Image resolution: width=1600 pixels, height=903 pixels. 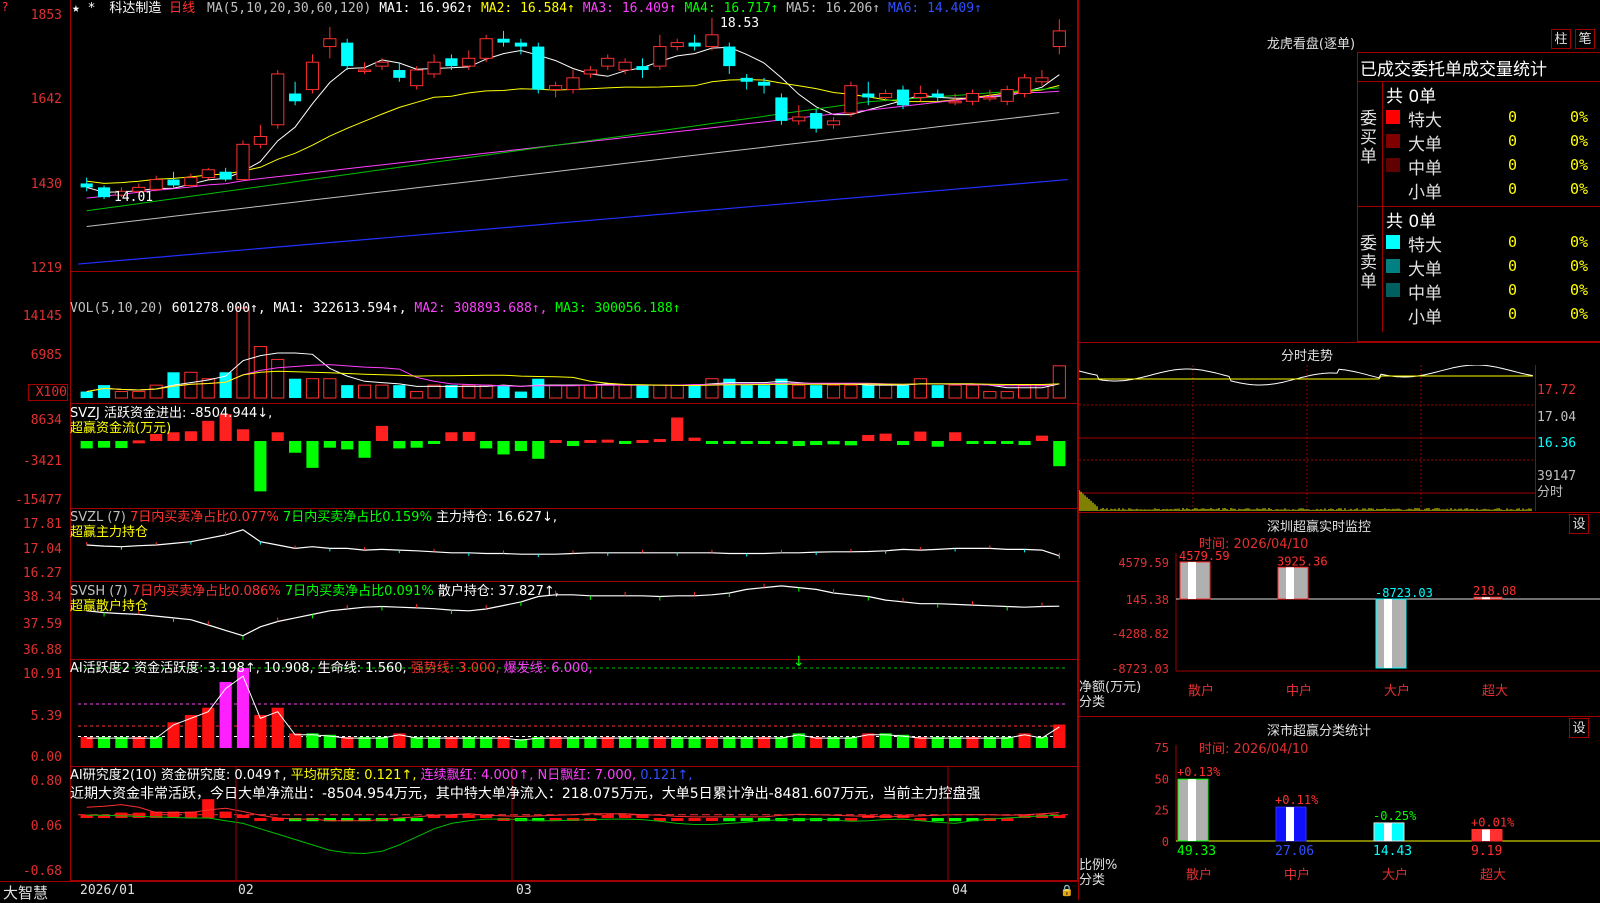 I want to click on svsh-tick: 36.88, so click(x=31, y=650).